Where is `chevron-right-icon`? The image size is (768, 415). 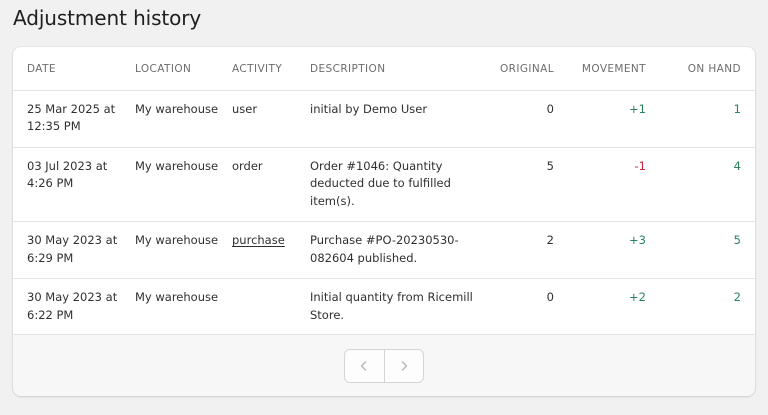
chevron-right-icon is located at coordinates (404, 366).